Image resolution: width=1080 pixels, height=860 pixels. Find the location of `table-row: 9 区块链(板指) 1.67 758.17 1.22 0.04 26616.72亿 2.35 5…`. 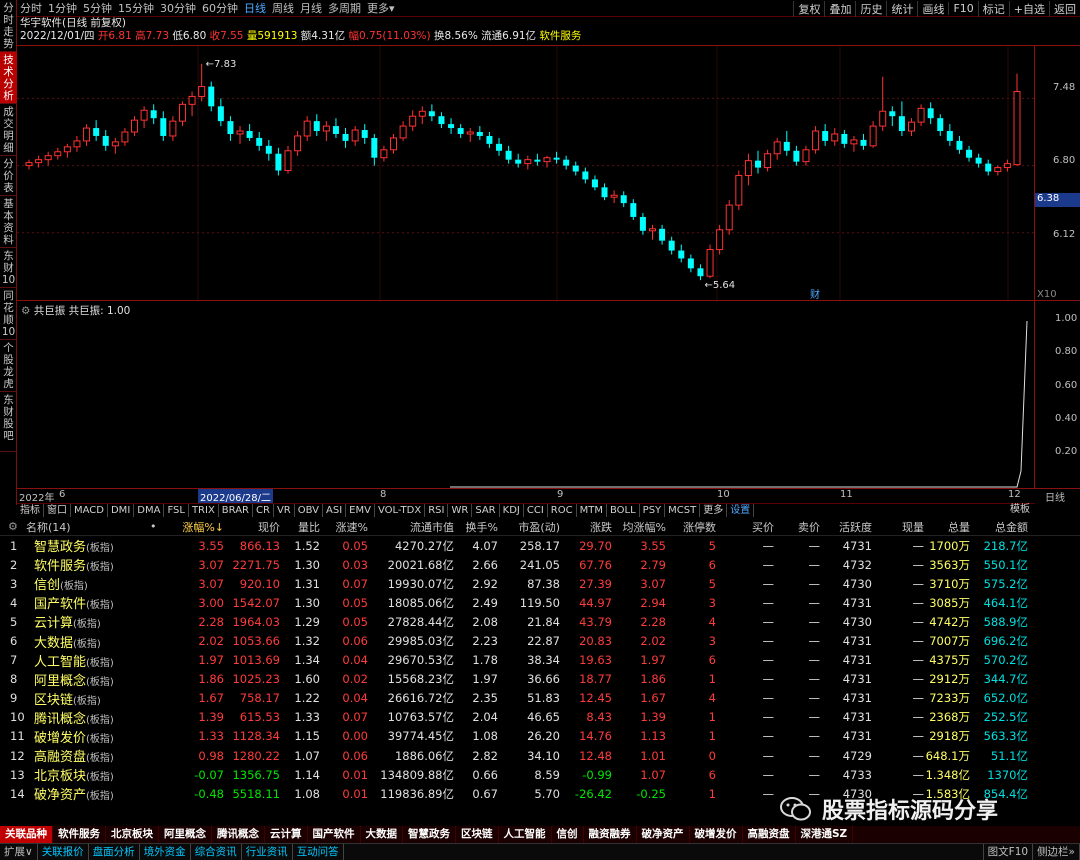

table-row: 9 区块链(板指) 1.67 758.17 1.22 0.04 26616.72亿 2.35 5… is located at coordinates (540, 698).